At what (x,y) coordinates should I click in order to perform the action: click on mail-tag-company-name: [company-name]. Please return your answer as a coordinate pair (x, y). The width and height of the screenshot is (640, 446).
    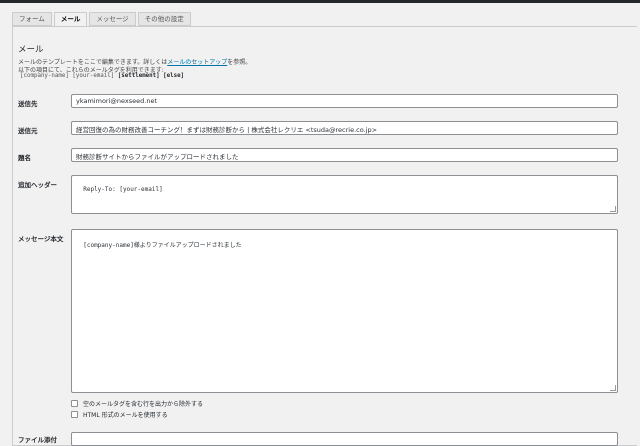
    Looking at the image, I should click on (44, 76).